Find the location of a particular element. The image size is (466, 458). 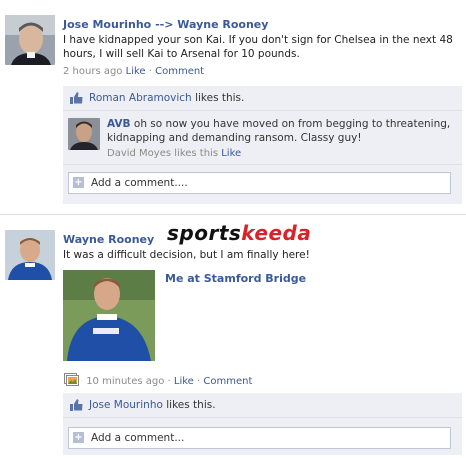

post-author: Jose Mourinho --> Wayne Rooney is located at coordinates (165, 24).